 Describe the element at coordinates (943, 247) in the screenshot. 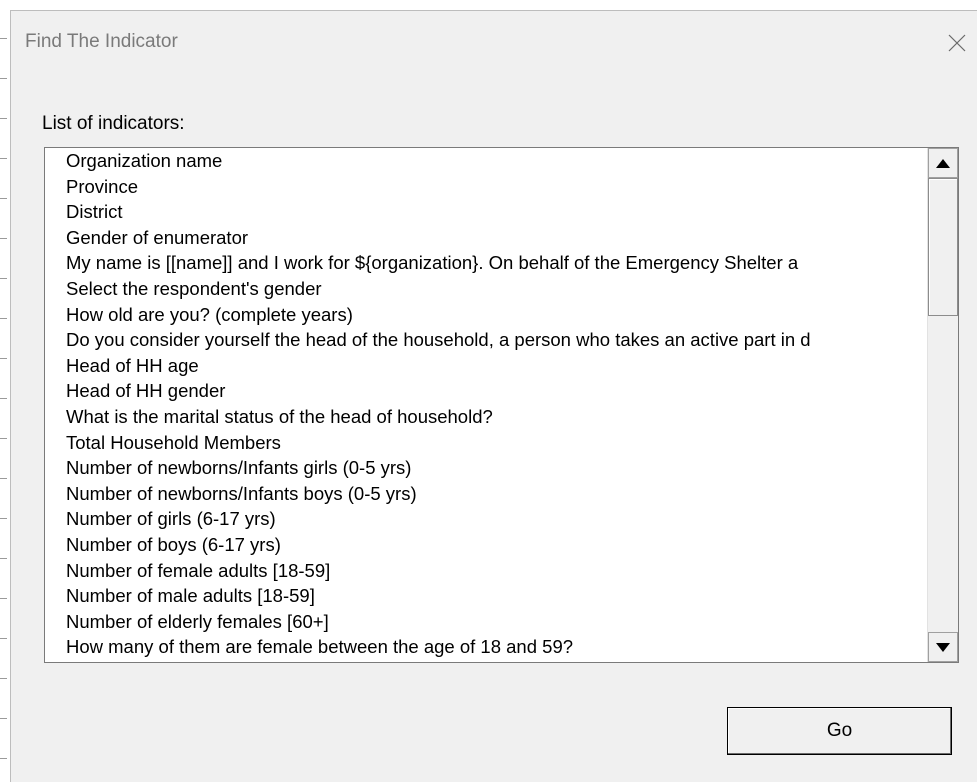

I see `scroll-thumb` at that location.